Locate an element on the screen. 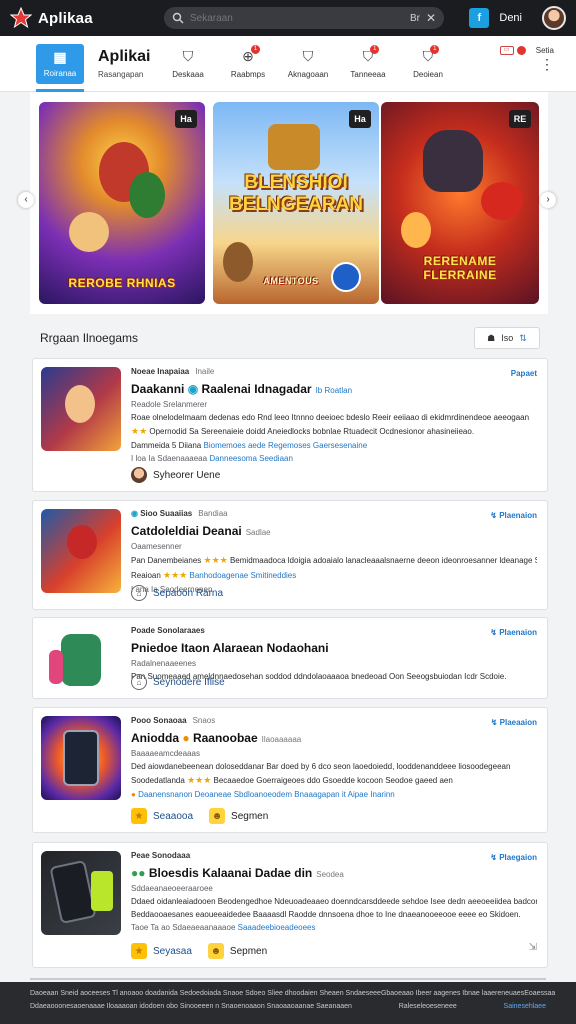  app-tile-icon: f is located at coordinates (479, 18).